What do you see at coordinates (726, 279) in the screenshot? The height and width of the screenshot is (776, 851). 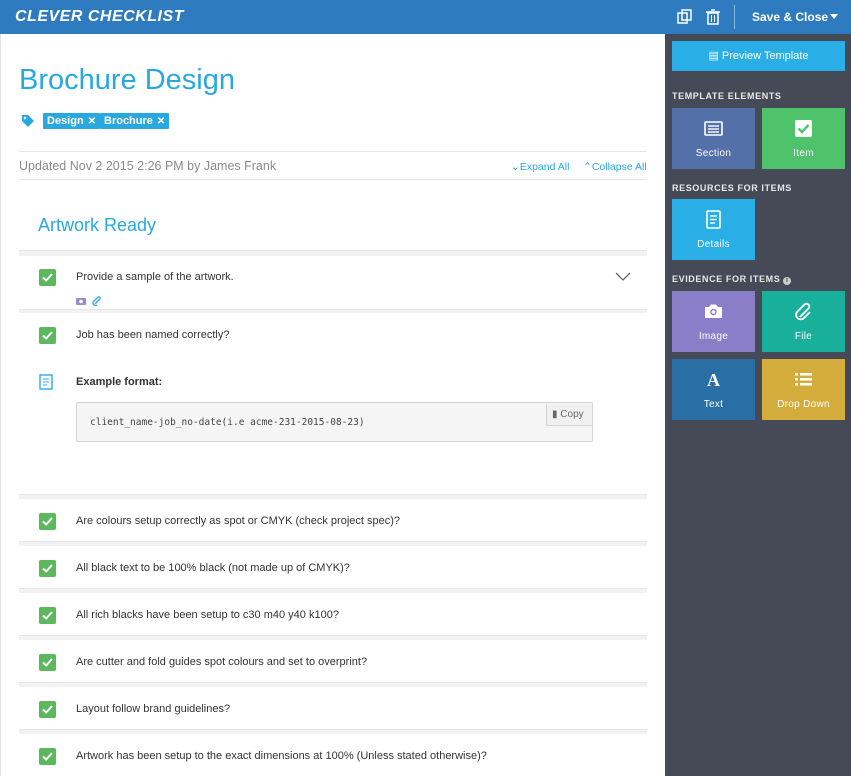 I see `evidence-heading-label: EVIDENCE FOR ITEMS` at bounding box center [726, 279].